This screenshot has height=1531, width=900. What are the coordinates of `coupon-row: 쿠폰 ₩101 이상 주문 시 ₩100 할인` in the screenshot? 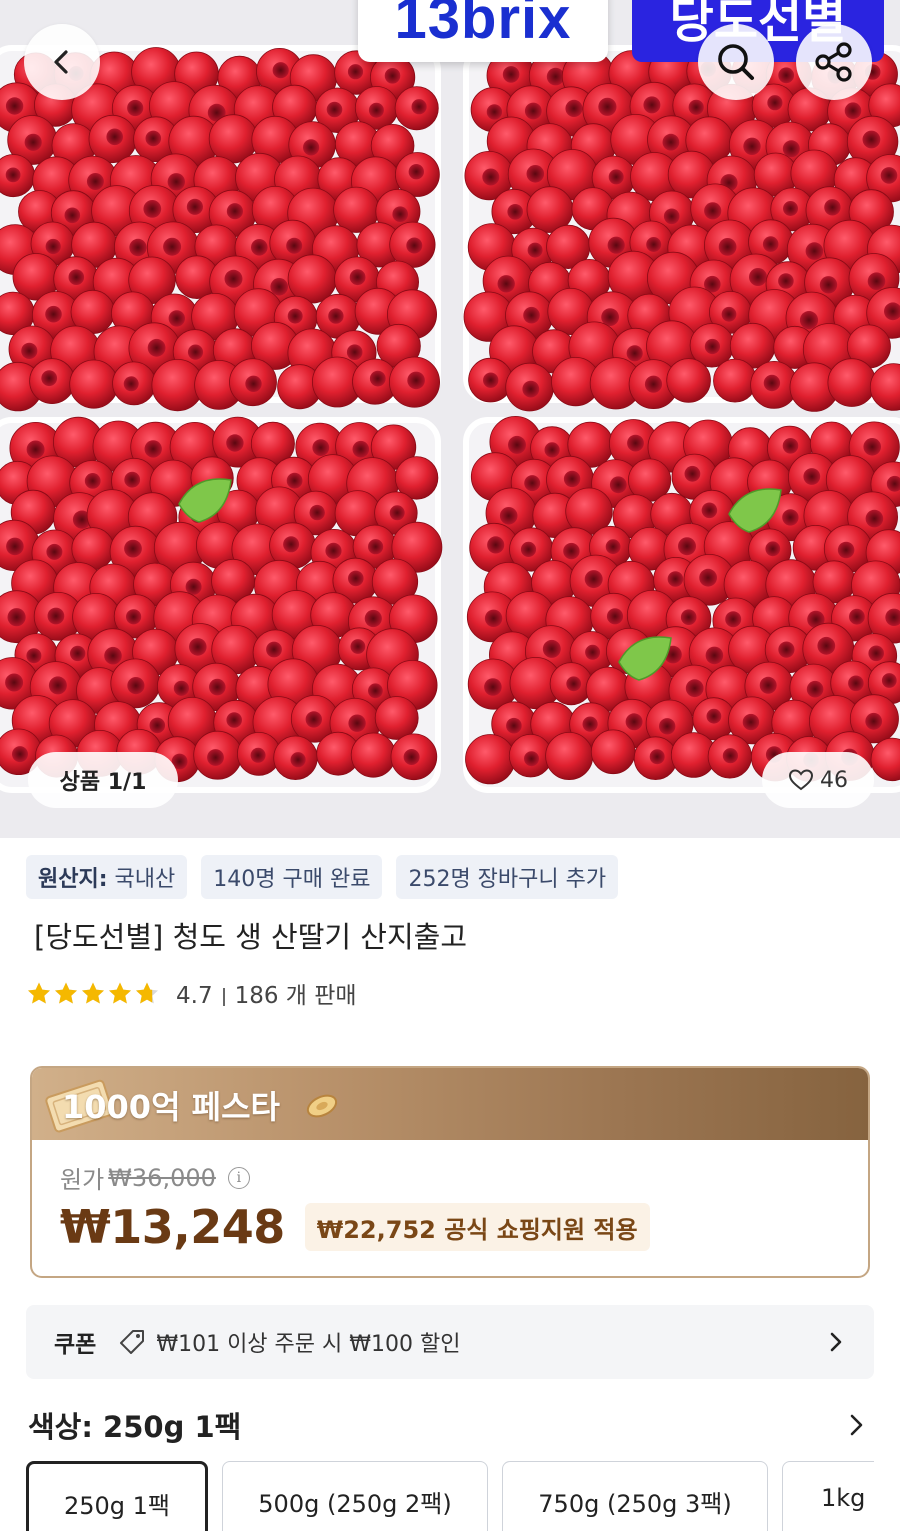 It's located at (450, 1342).